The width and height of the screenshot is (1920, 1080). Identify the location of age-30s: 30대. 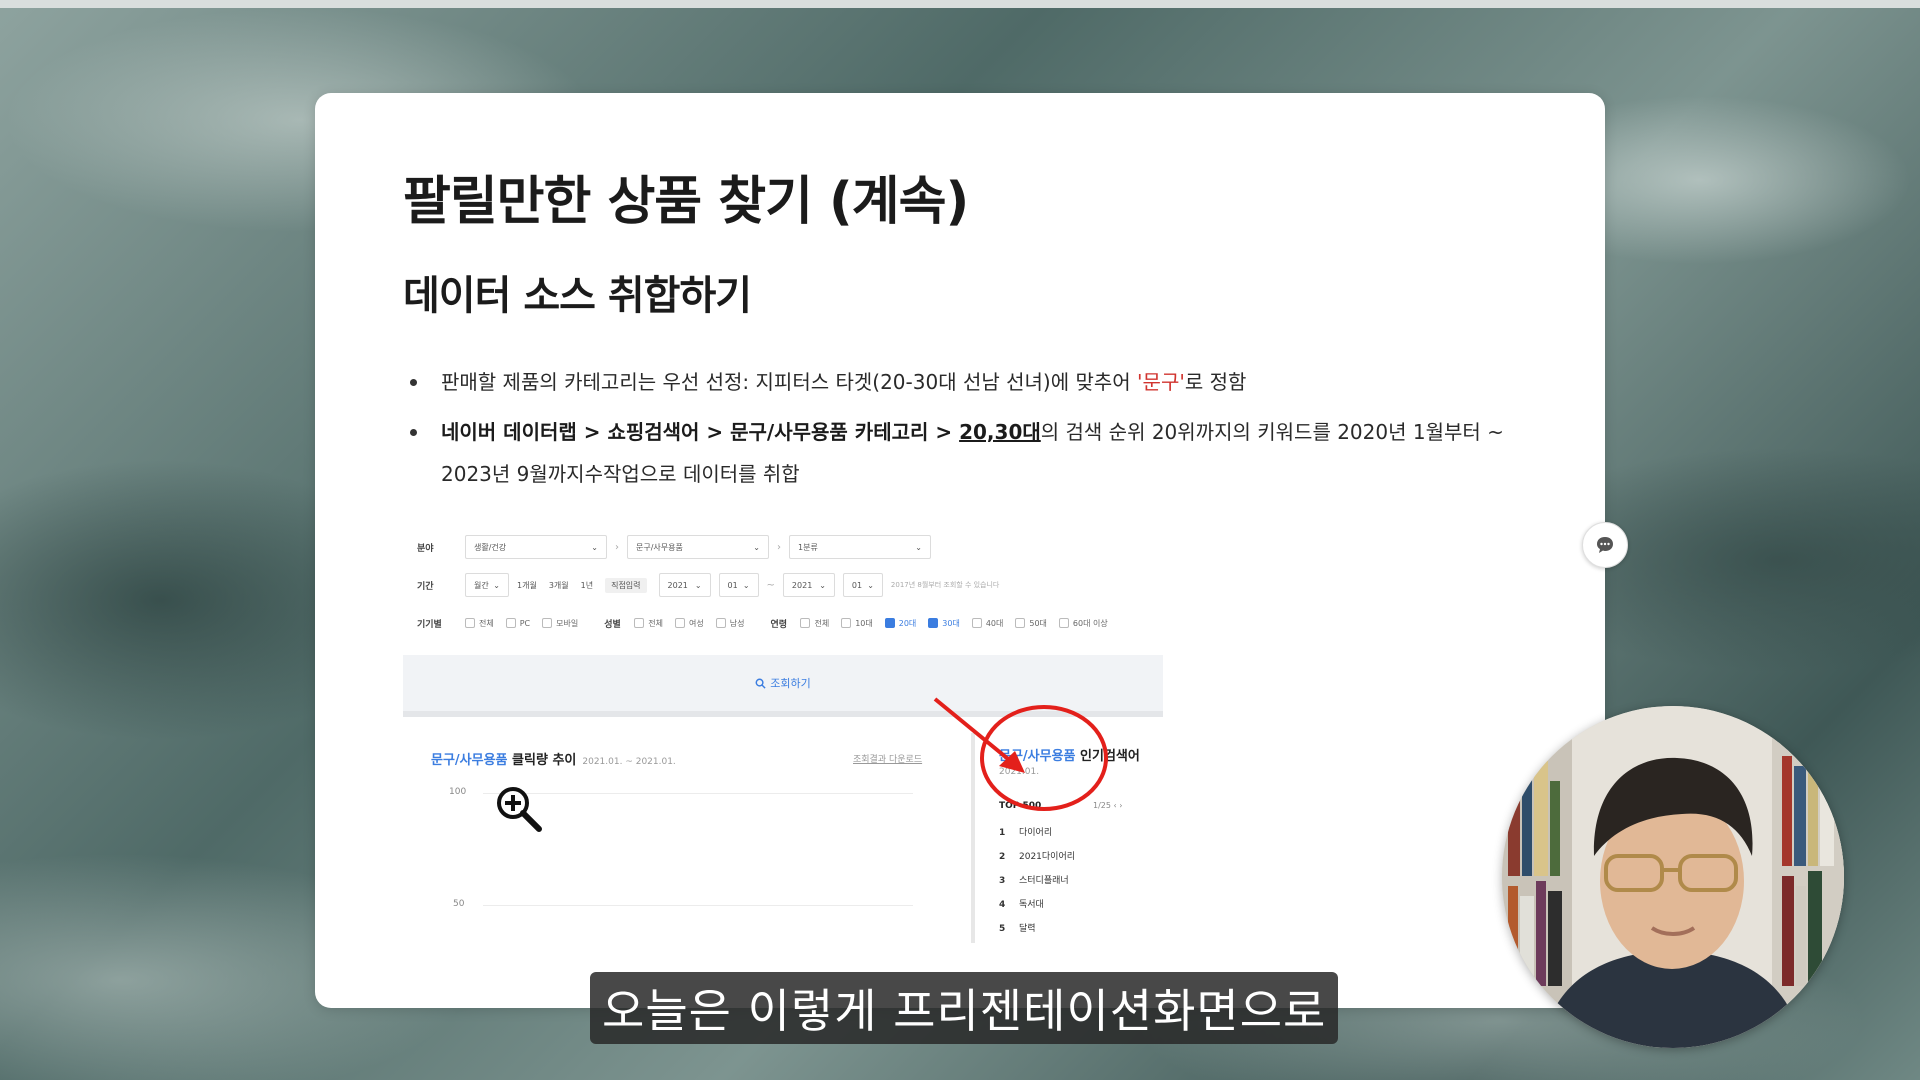
(944, 623).